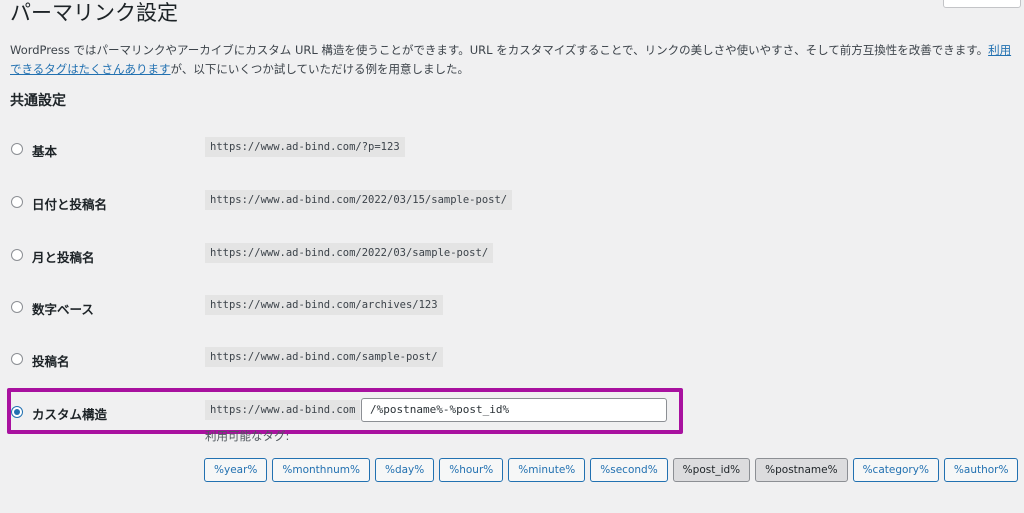 Image resolution: width=1024 pixels, height=513 pixels. I want to click on tag-button-monthnum: %monthnum%, so click(321, 470).